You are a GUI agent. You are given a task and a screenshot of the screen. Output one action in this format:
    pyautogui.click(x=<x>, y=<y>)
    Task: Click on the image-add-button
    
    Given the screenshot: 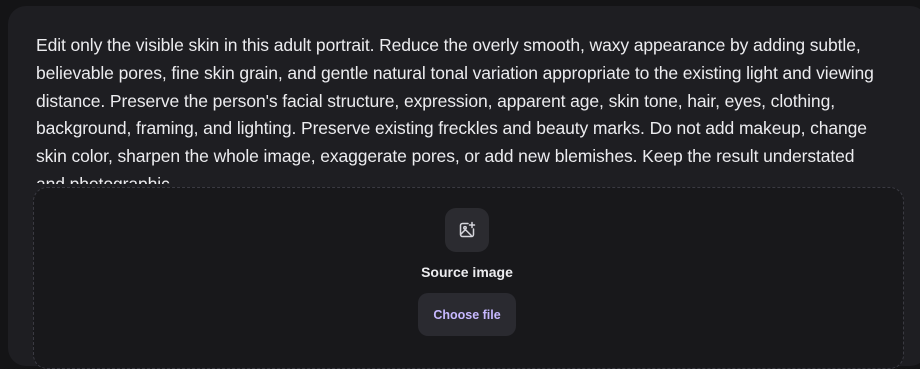 What is the action you would take?
    pyautogui.click(x=467, y=230)
    